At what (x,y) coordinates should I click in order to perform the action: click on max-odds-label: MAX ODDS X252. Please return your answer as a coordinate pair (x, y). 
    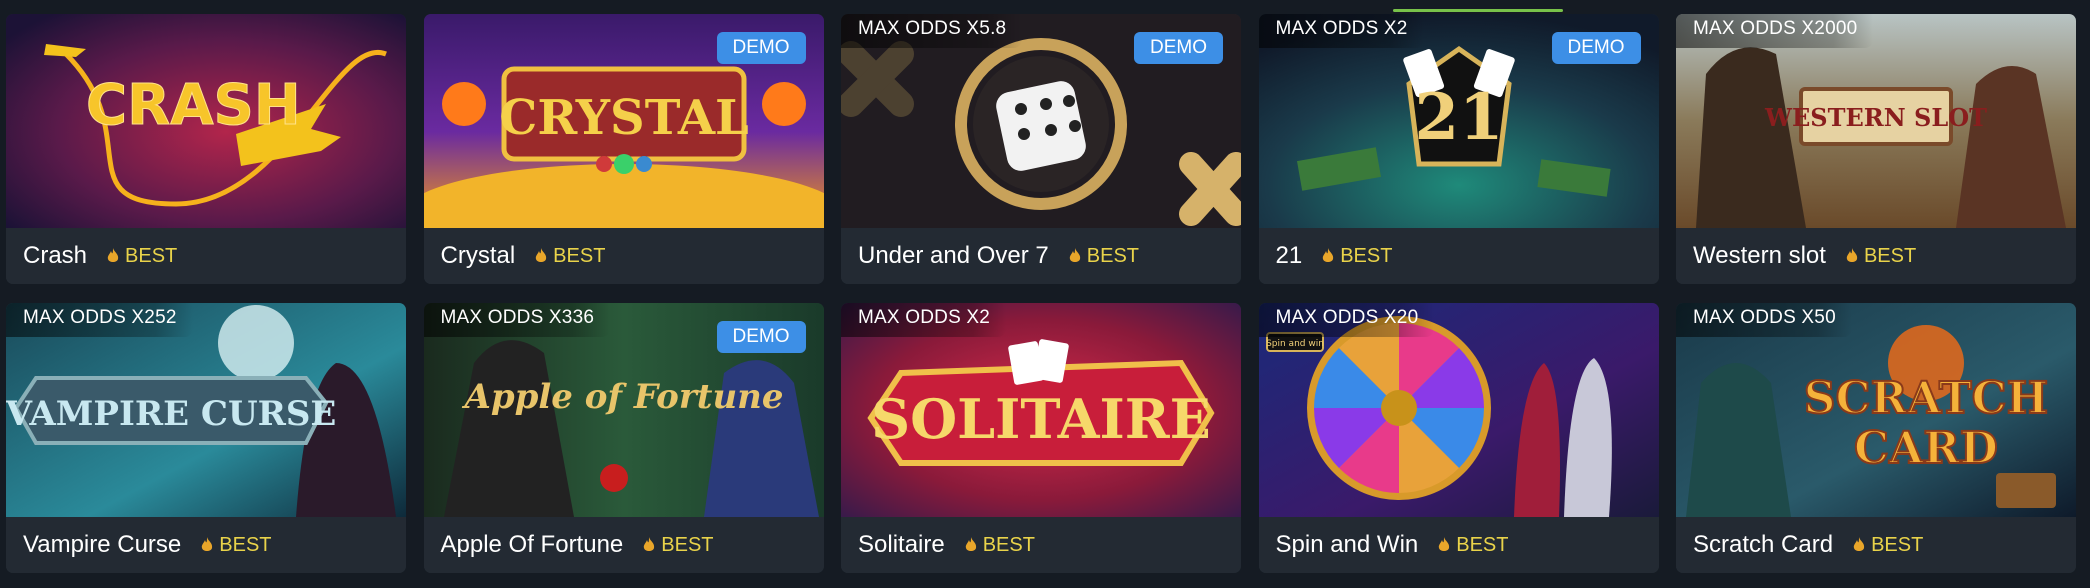
    Looking at the image, I should click on (99, 320).